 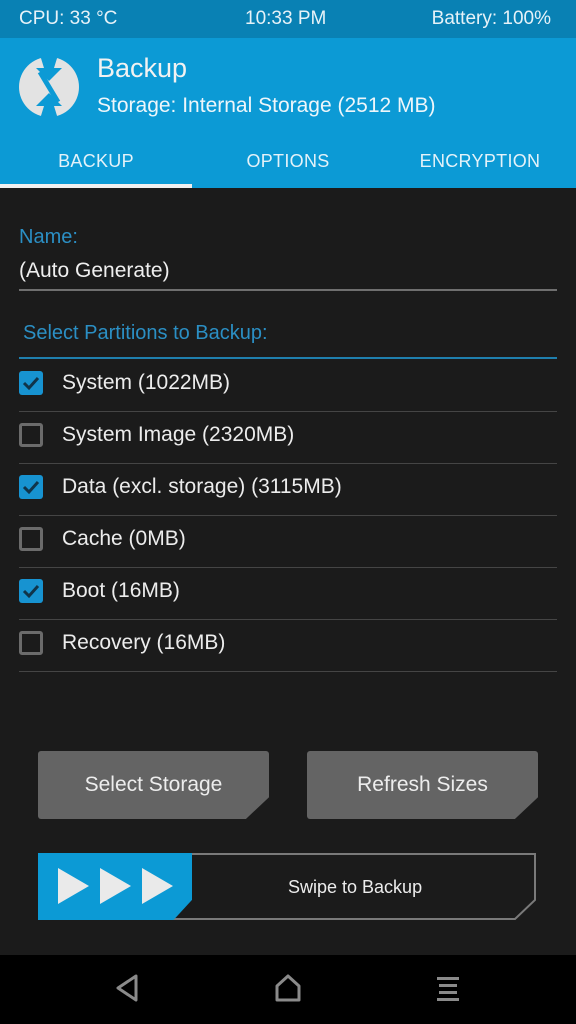 I want to click on select-storage-button: Select Storage, so click(x=153, y=785).